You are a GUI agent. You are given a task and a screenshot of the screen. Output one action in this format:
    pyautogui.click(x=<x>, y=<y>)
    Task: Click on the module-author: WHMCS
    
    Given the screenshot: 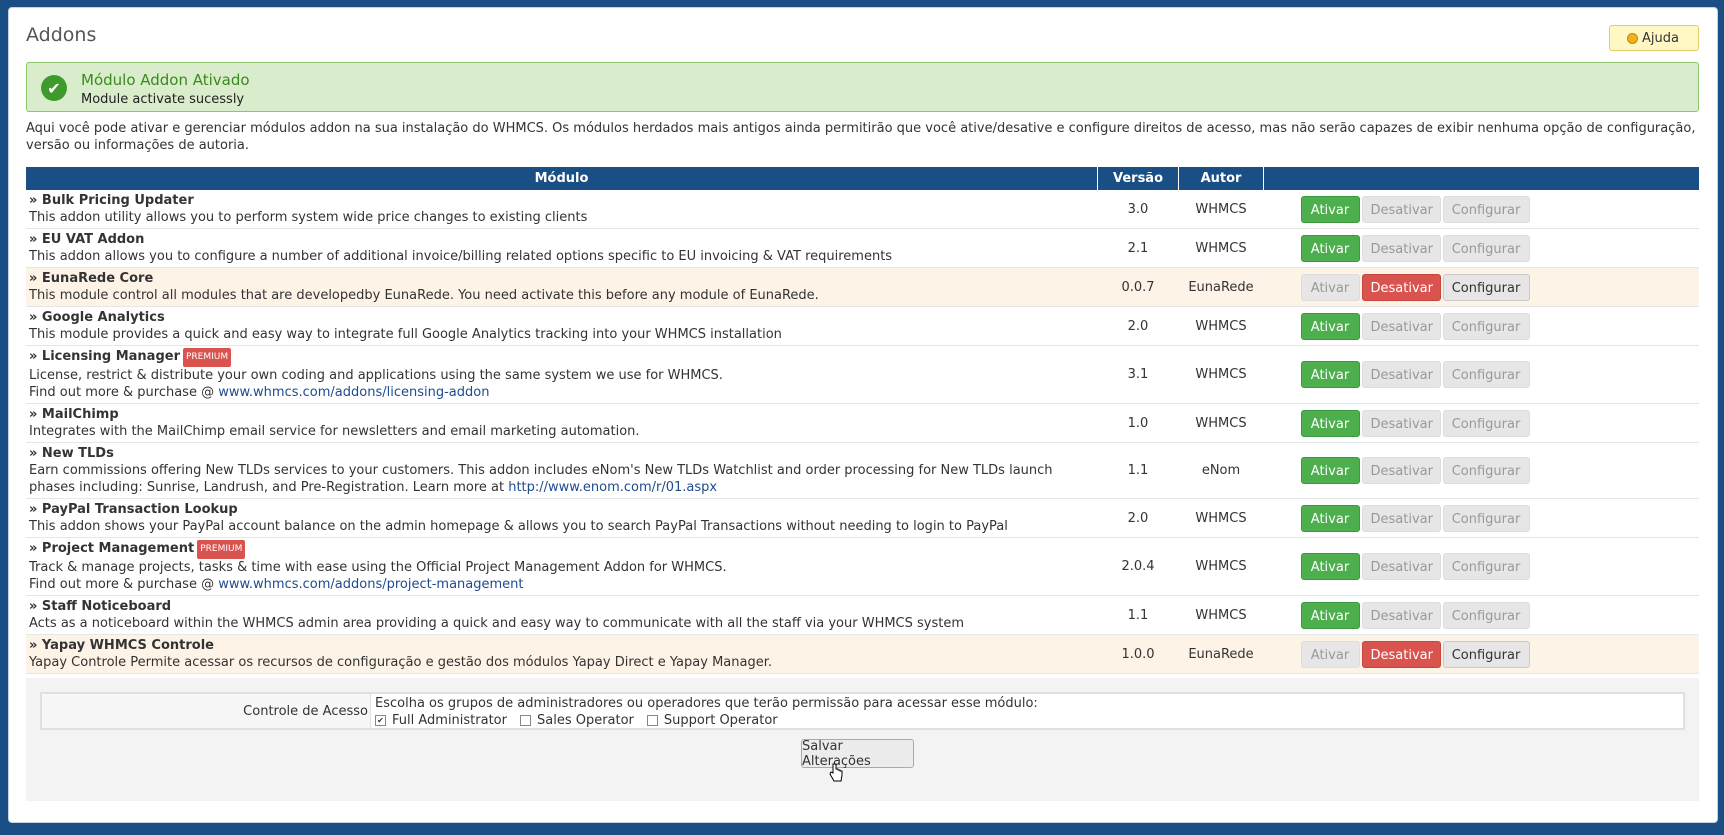 What is the action you would take?
    pyautogui.click(x=1221, y=374)
    